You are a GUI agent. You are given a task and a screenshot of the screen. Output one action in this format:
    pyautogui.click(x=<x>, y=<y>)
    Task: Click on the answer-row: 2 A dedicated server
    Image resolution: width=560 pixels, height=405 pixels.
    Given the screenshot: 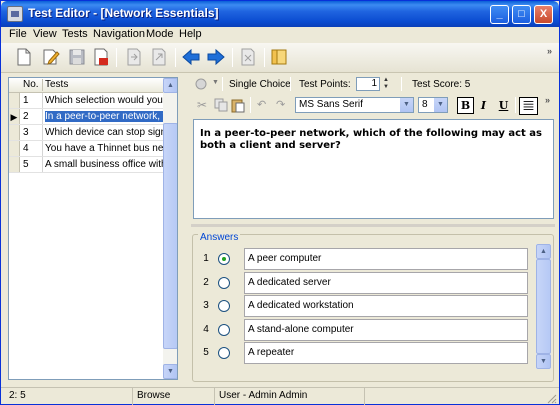 What is the action you would take?
    pyautogui.click(x=364, y=283)
    